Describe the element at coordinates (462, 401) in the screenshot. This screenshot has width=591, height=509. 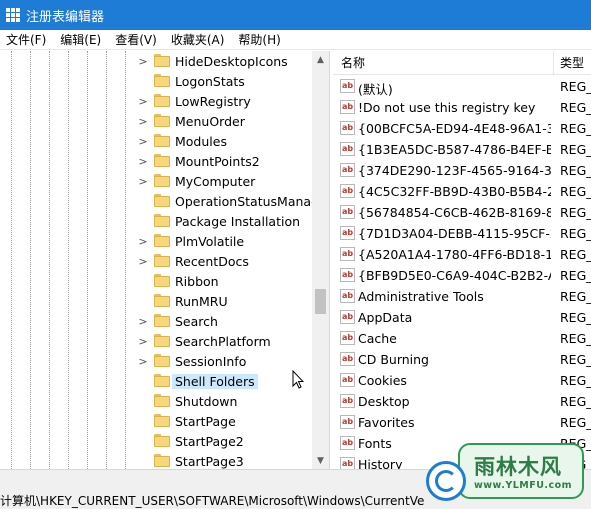
I see `list-item: ab Desktop REG_` at that location.